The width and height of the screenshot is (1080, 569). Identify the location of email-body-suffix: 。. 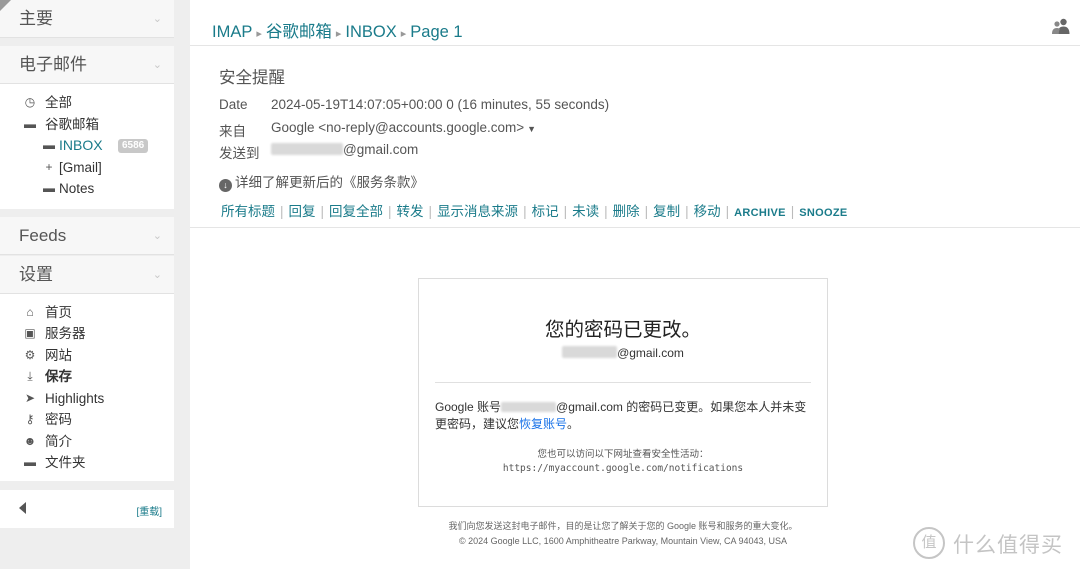
(573, 423).